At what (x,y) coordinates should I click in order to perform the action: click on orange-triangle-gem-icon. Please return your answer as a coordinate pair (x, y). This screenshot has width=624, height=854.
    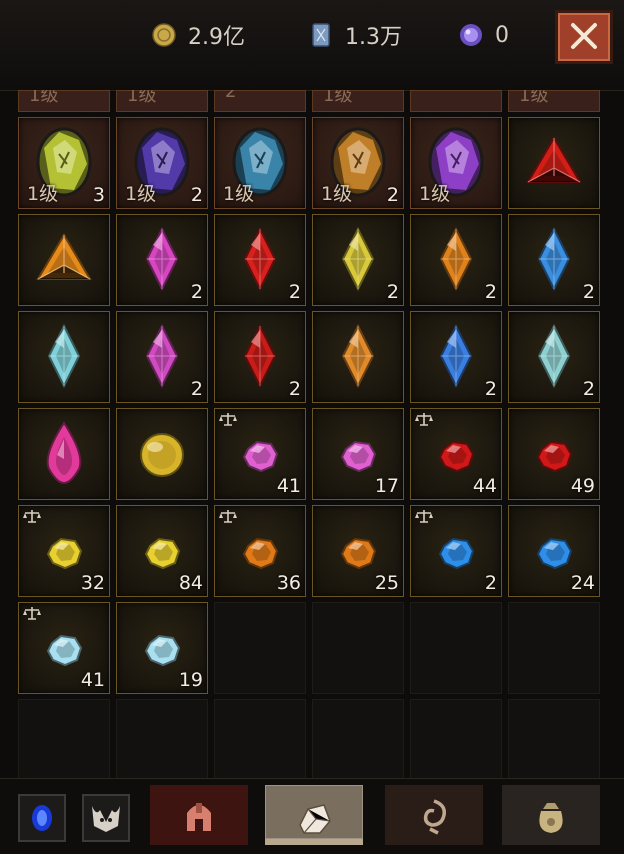
    Looking at the image, I should click on (64, 256).